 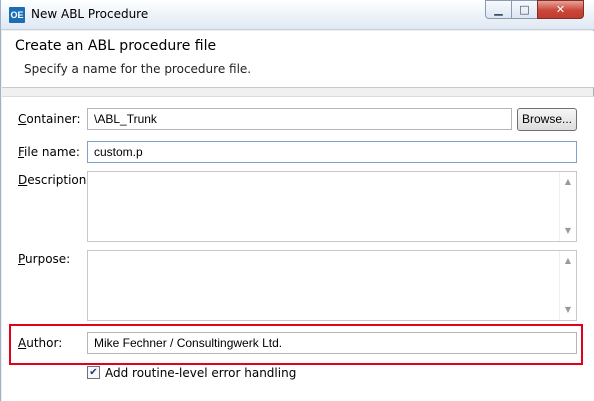 I want to click on minimize-icon: ▁, so click(x=498, y=9).